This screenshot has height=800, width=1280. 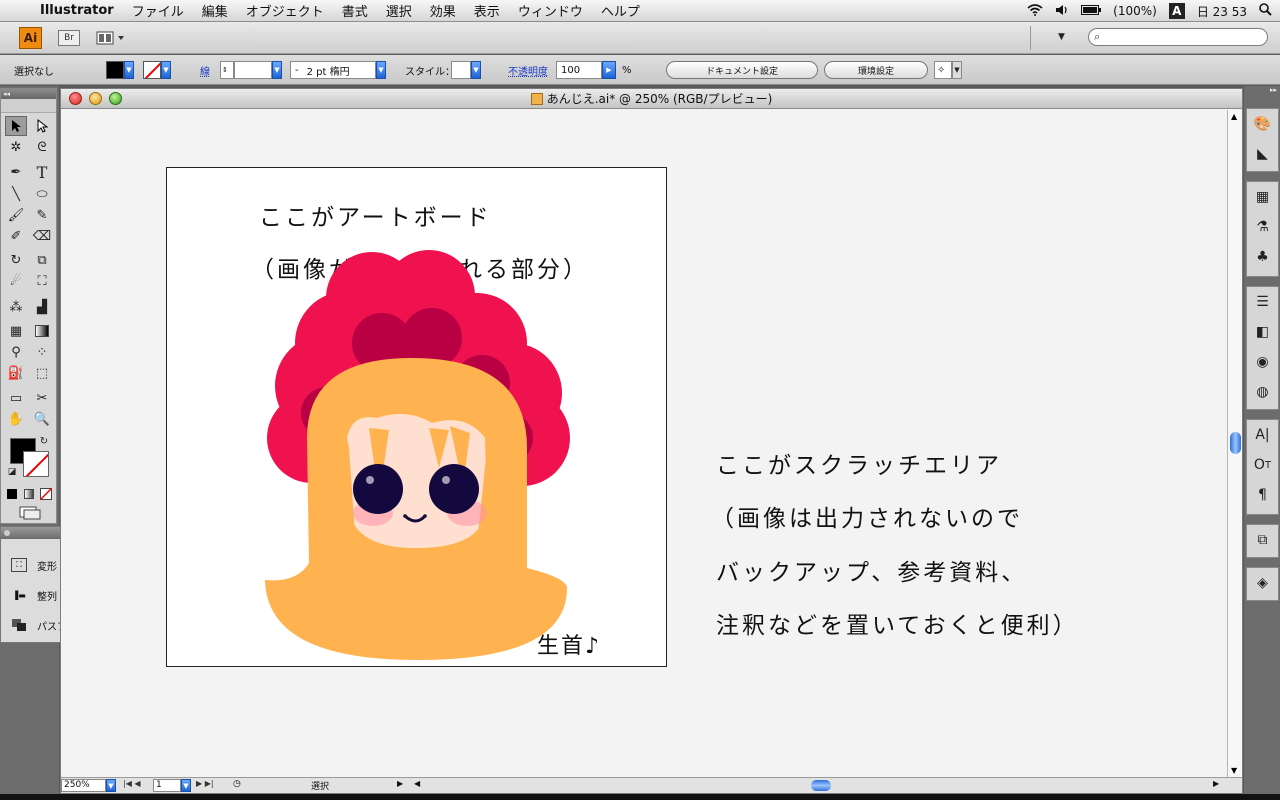 I want to click on pen-tool-icon: ✒, so click(x=16, y=172).